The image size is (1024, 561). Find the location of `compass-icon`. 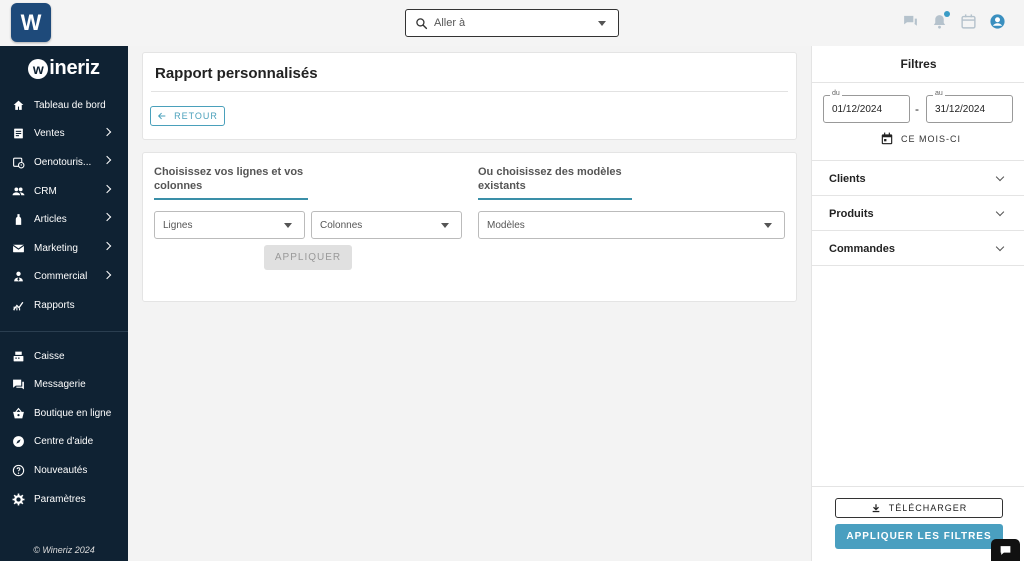

compass-icon is located at coordinates (18, 442).